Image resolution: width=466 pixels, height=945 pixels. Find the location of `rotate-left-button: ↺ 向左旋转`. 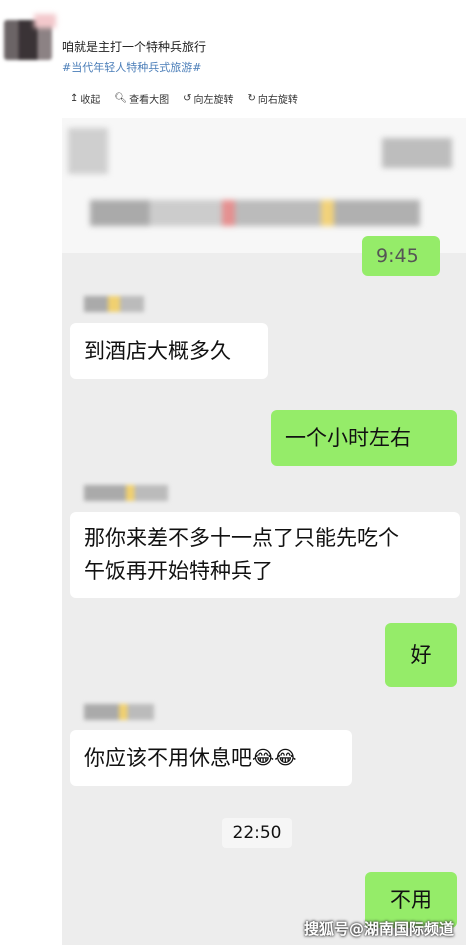

rotate-left-button: ↺ 向左旋转 is located at coordinates (208, 98).